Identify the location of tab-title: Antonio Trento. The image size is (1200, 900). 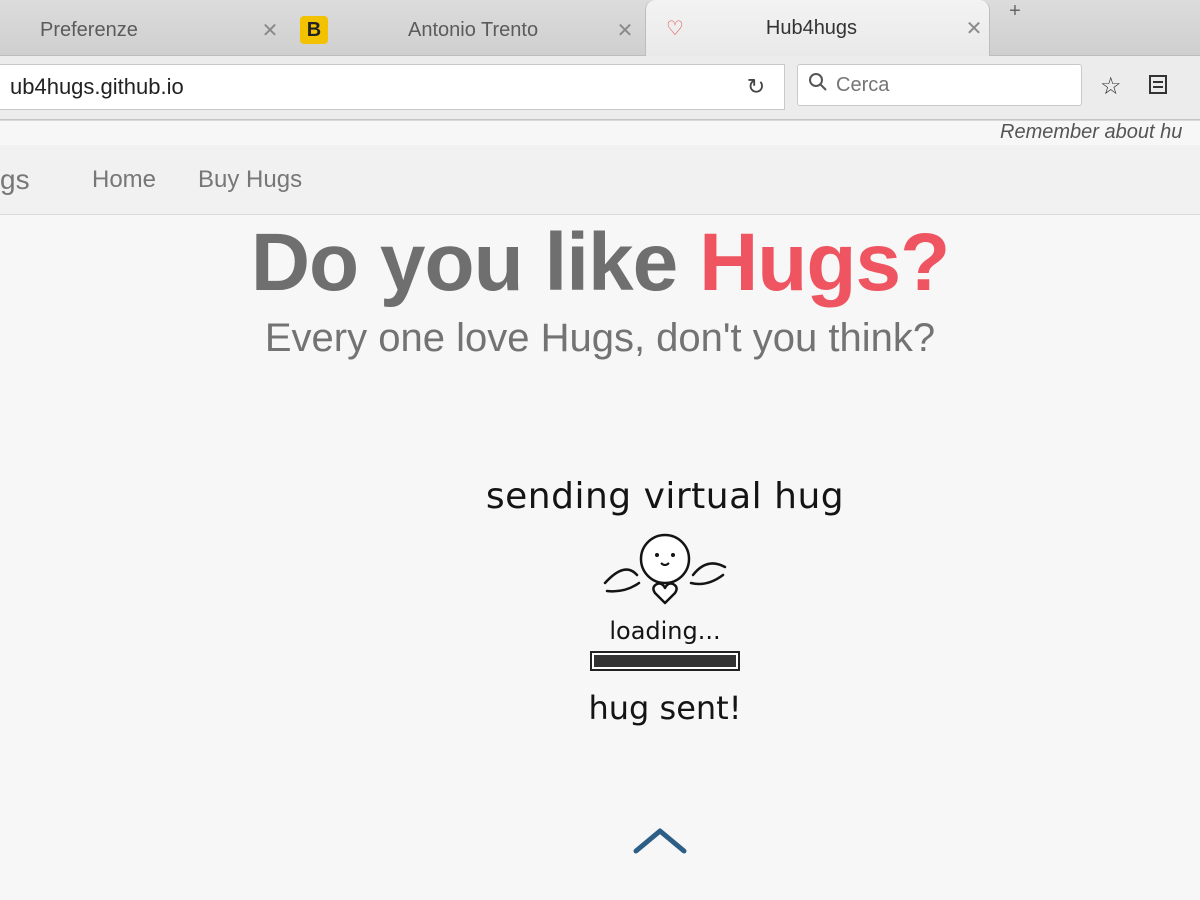
(473, 29).